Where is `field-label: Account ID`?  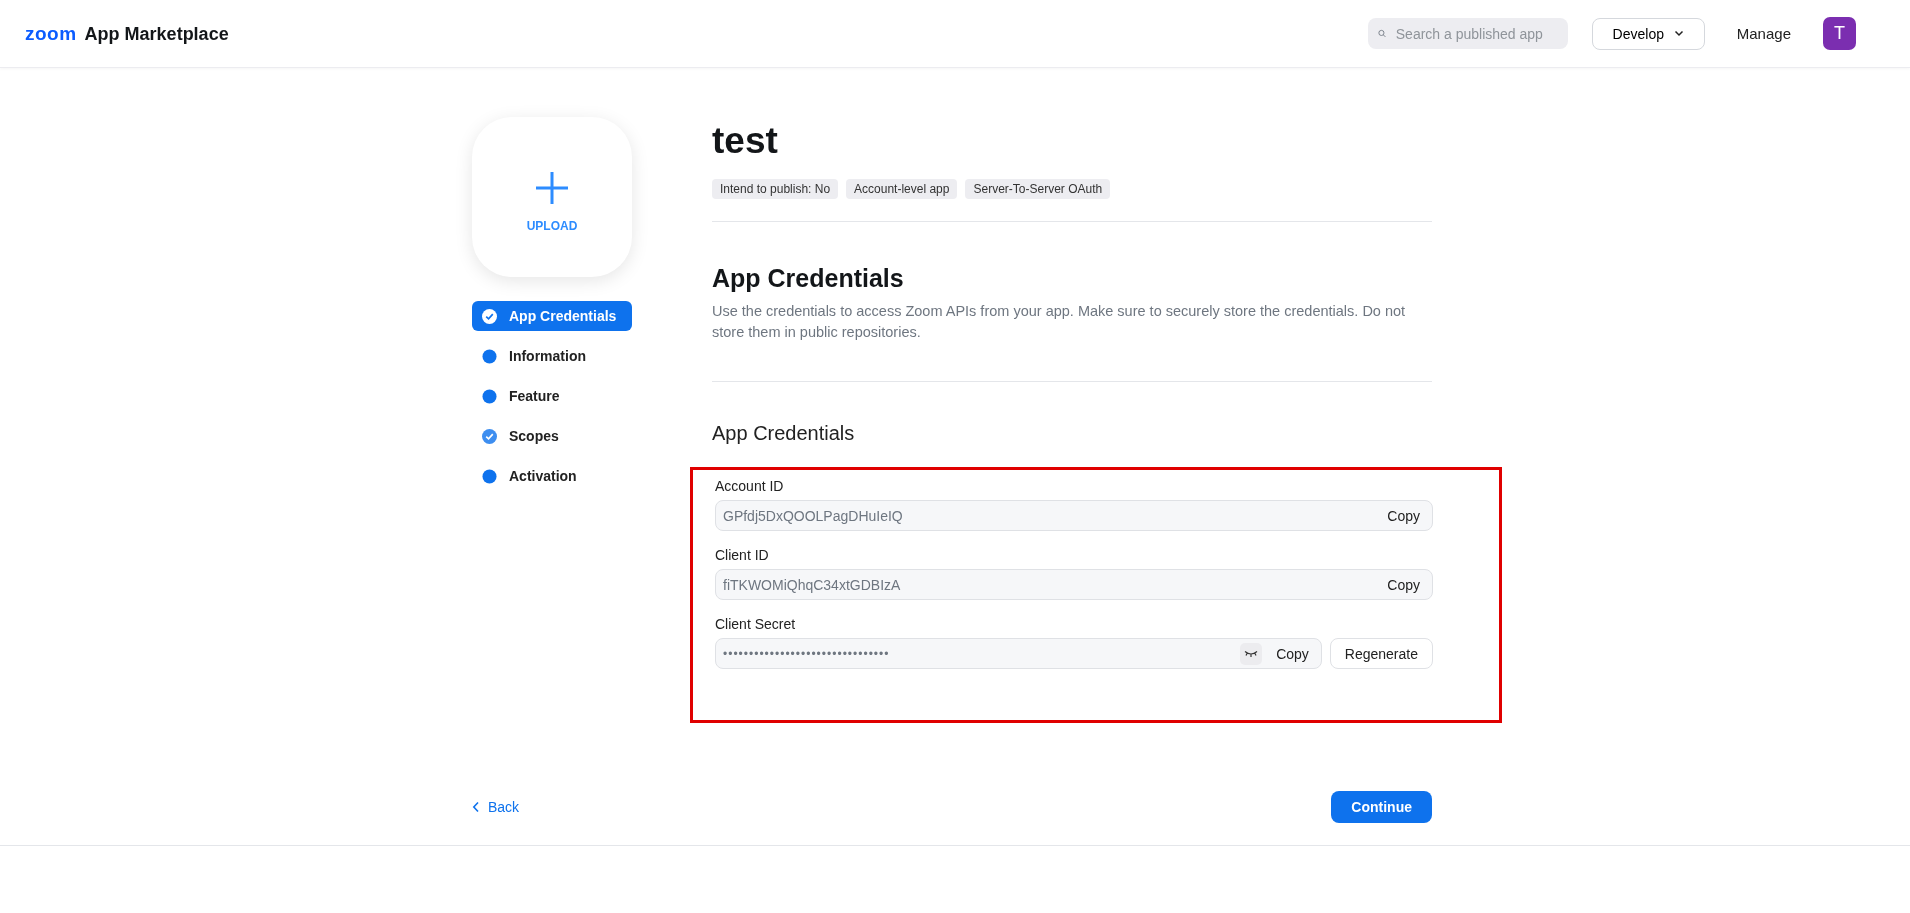
field-label: Account ID is located at coordinates (750, 486).